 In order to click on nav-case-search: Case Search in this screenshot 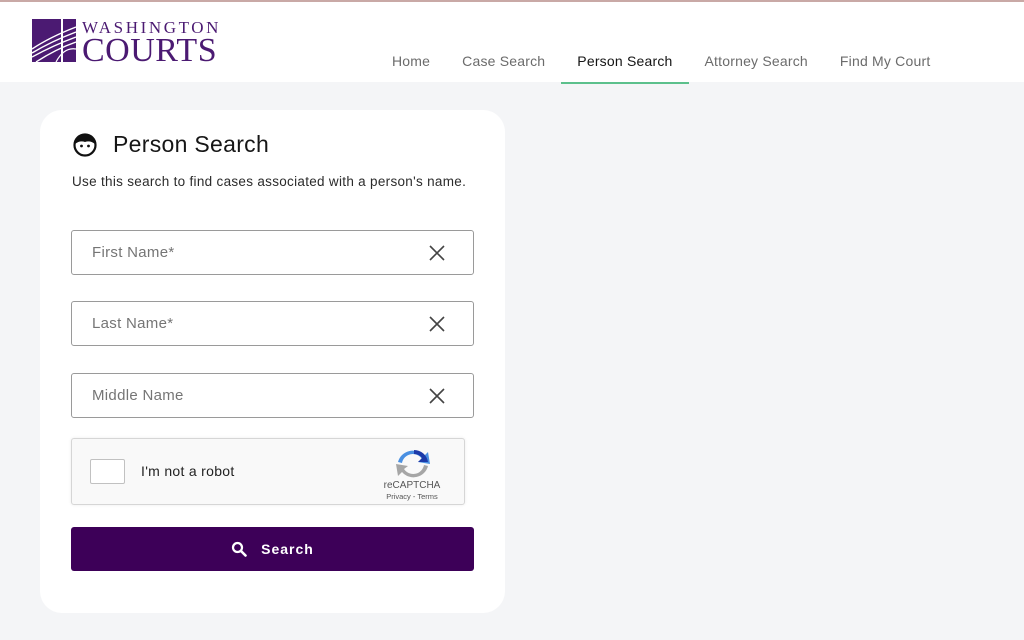, I will do `click(503, 61)`.